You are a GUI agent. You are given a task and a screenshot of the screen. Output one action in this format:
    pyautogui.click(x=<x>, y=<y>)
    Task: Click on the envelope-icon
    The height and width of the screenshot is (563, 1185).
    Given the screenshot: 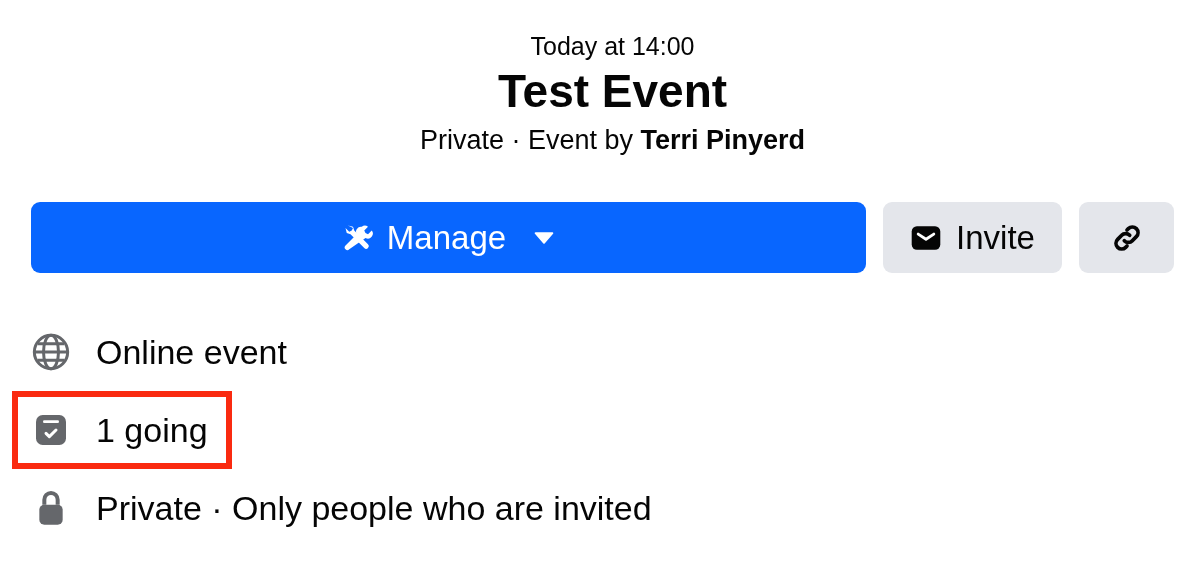 What is the action you would take?
    pyautogui.click(x=926, y=237)
    